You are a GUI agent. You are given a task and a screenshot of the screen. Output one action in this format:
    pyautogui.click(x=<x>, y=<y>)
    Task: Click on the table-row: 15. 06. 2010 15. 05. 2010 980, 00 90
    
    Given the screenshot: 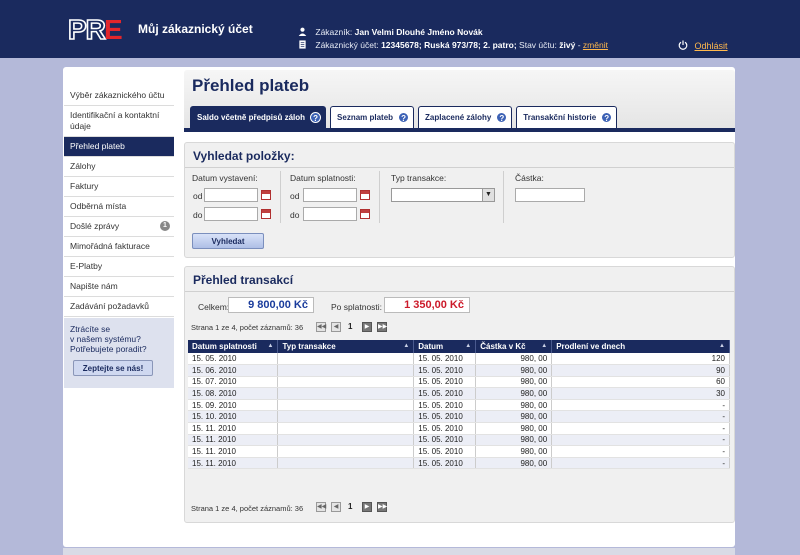 What is the action you would take?
    pyautogui.click(x=459, y=370)
    